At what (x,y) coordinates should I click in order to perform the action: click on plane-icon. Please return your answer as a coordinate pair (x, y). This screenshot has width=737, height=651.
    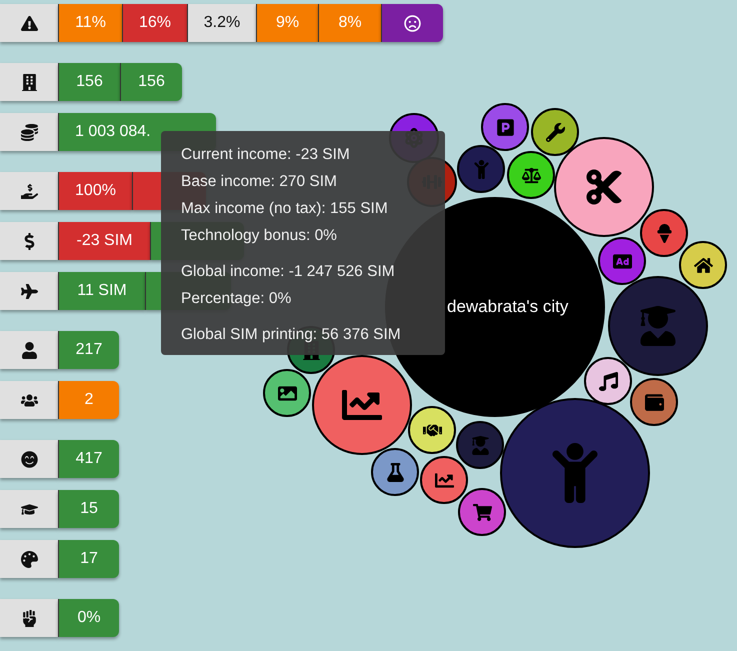
    Looking at the image, I should click on (29, 291).